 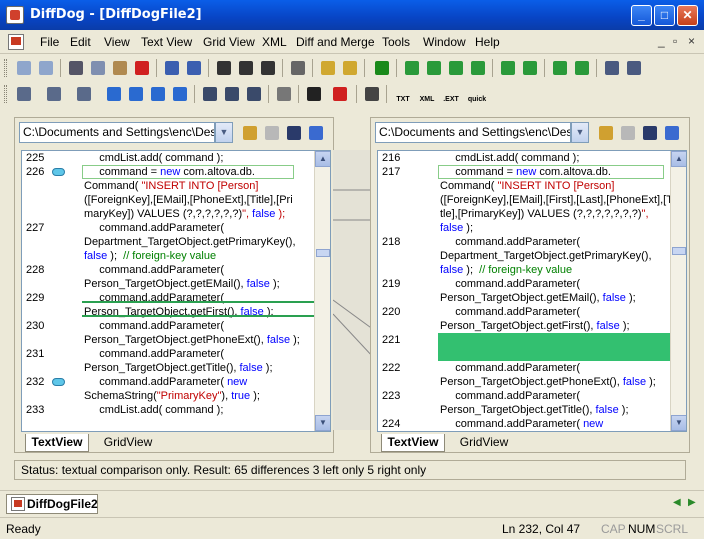 What do you see at coordinates (250, 133) in the screenshot?
I see `left-open-icon` at bounding box center [250, 133].